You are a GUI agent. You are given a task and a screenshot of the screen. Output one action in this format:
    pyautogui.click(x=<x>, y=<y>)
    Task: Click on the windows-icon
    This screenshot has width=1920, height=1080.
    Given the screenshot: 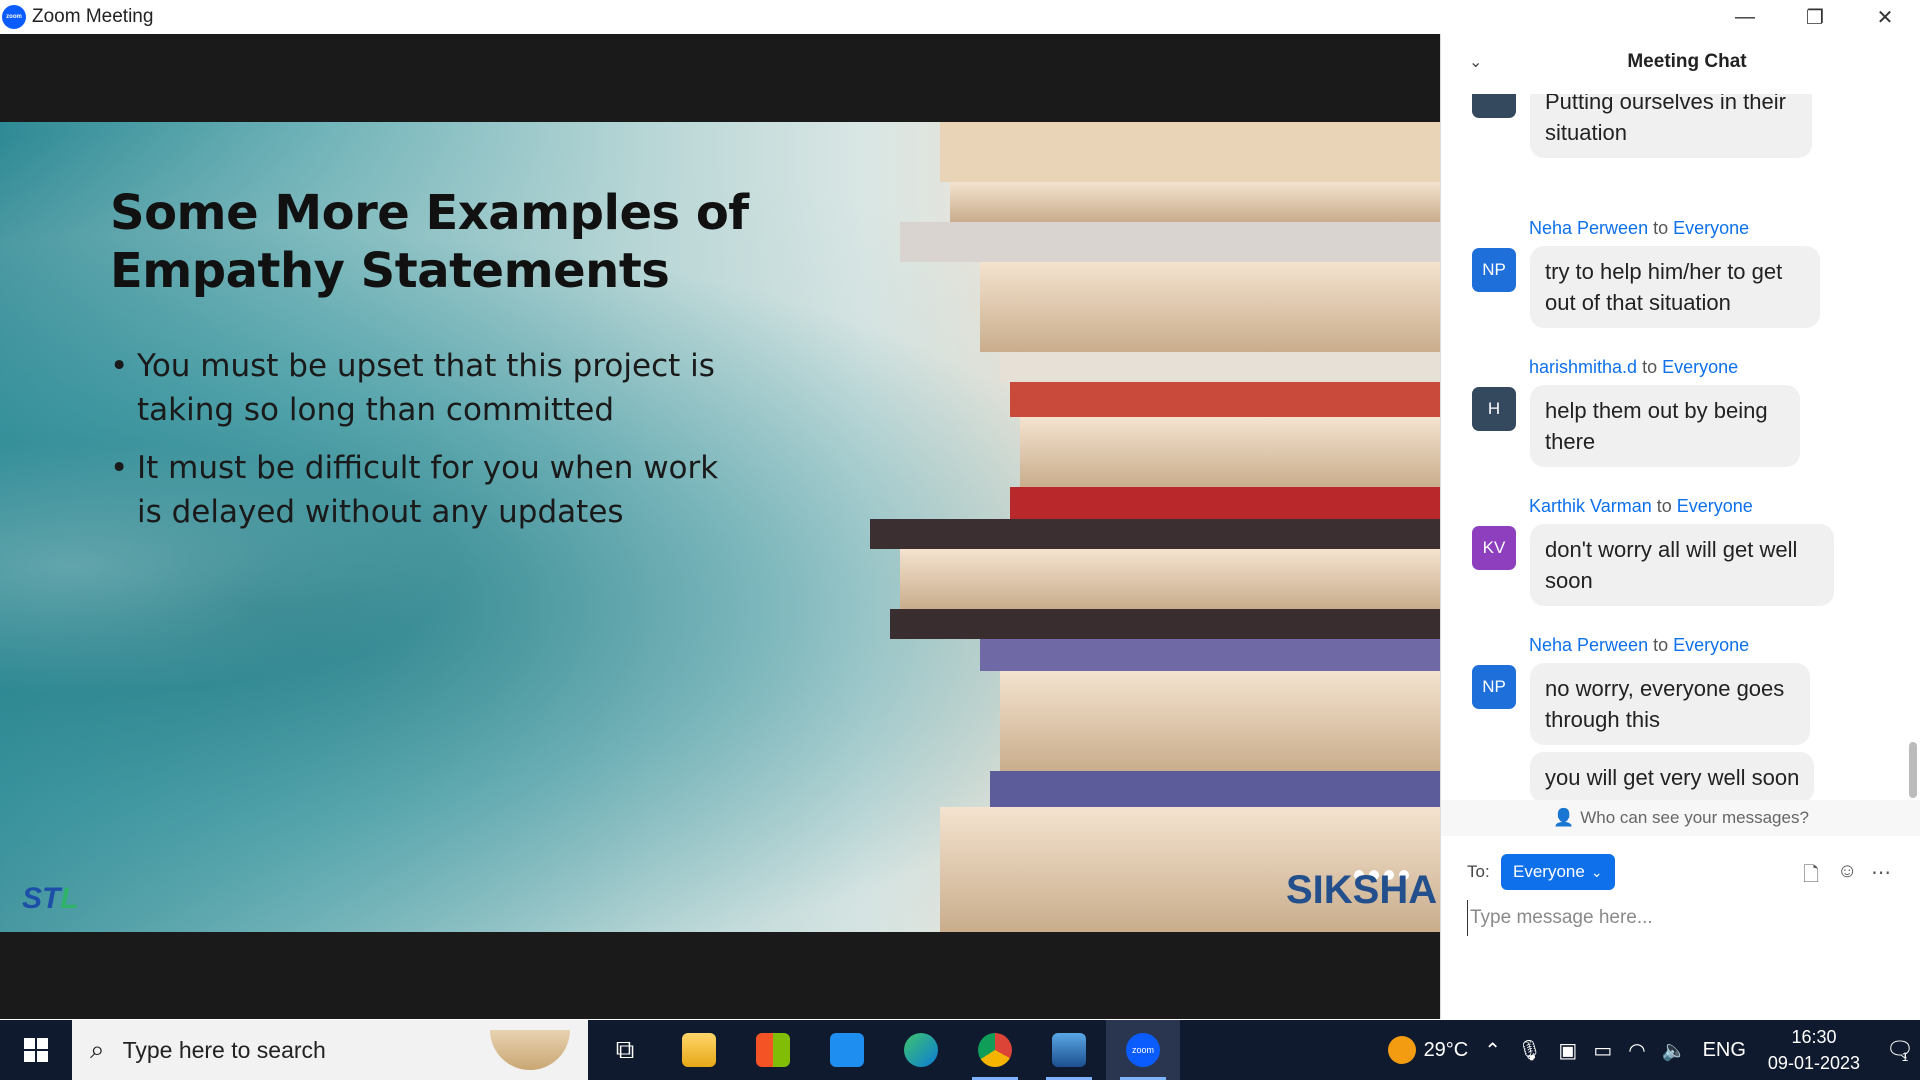 What is the action you would take?
    pyautogui.click(x=36, y=1050)
    